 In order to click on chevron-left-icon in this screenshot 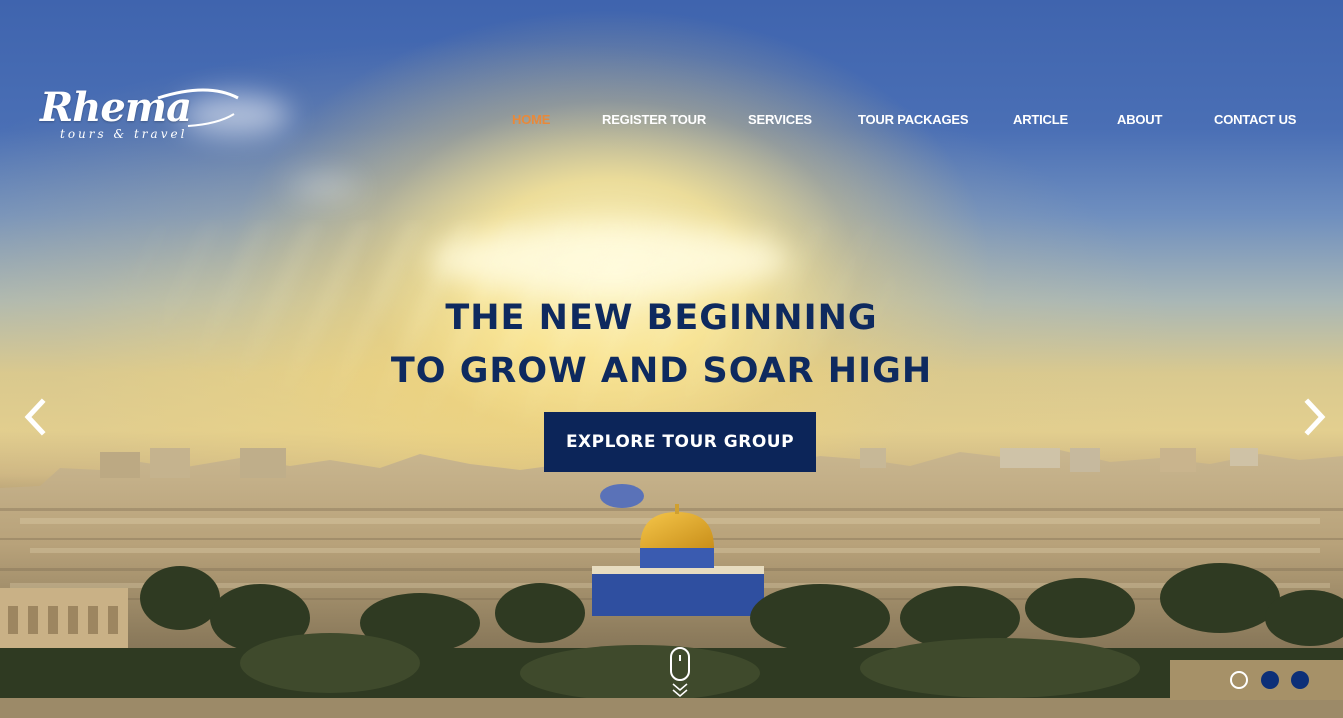, I will do `click(35, 417)`.